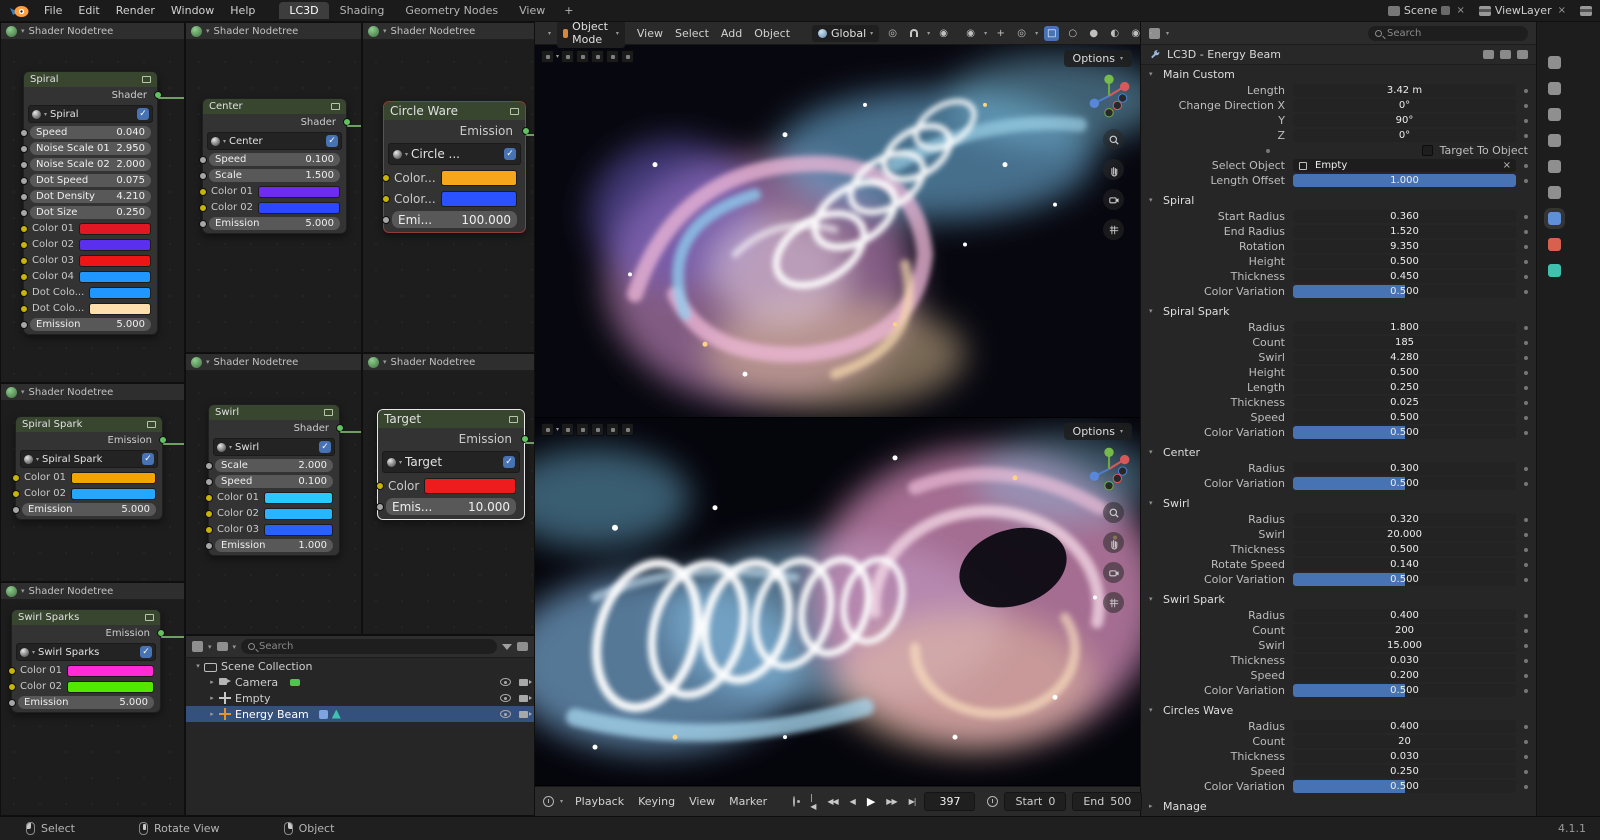 The height and width of the screenshot is (840, 1600). I want to click on filter-icon, so click(507, 646).